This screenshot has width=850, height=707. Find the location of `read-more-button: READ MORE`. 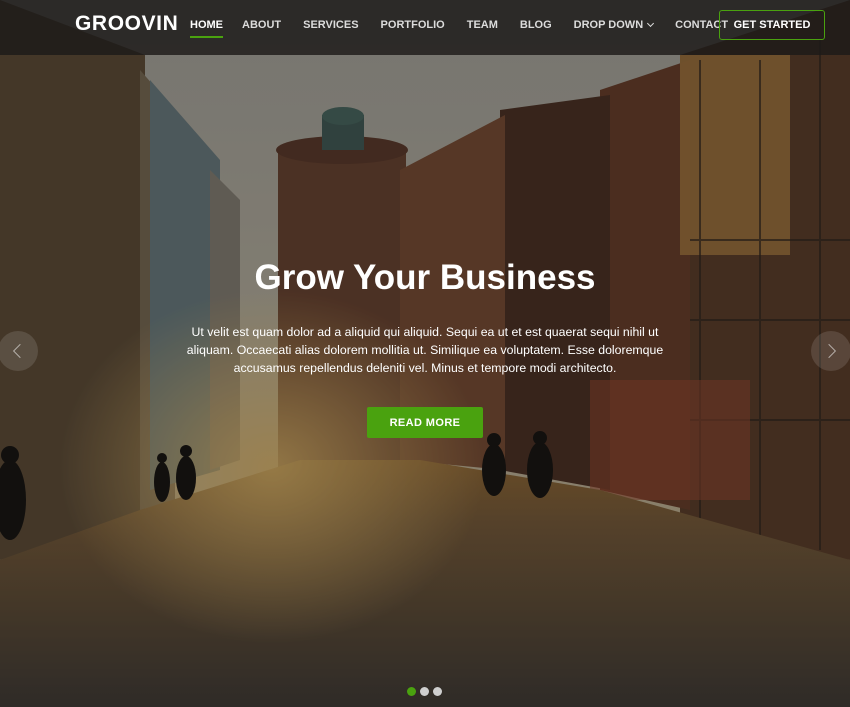

read-more-button: READ MORE is located at coordinates (425, 422).